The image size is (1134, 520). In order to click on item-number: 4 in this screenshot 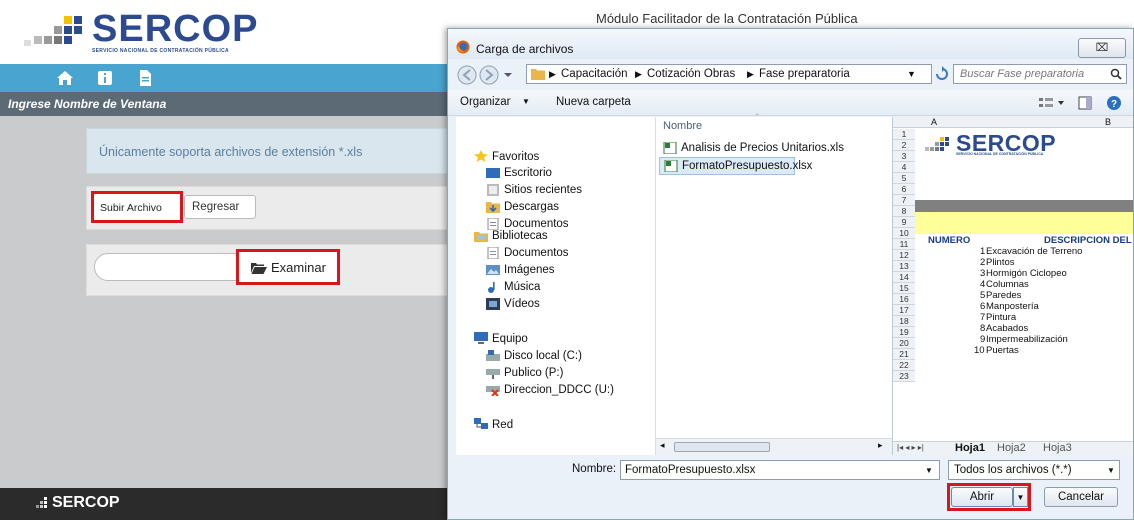, I will do `click(983, 284)`.